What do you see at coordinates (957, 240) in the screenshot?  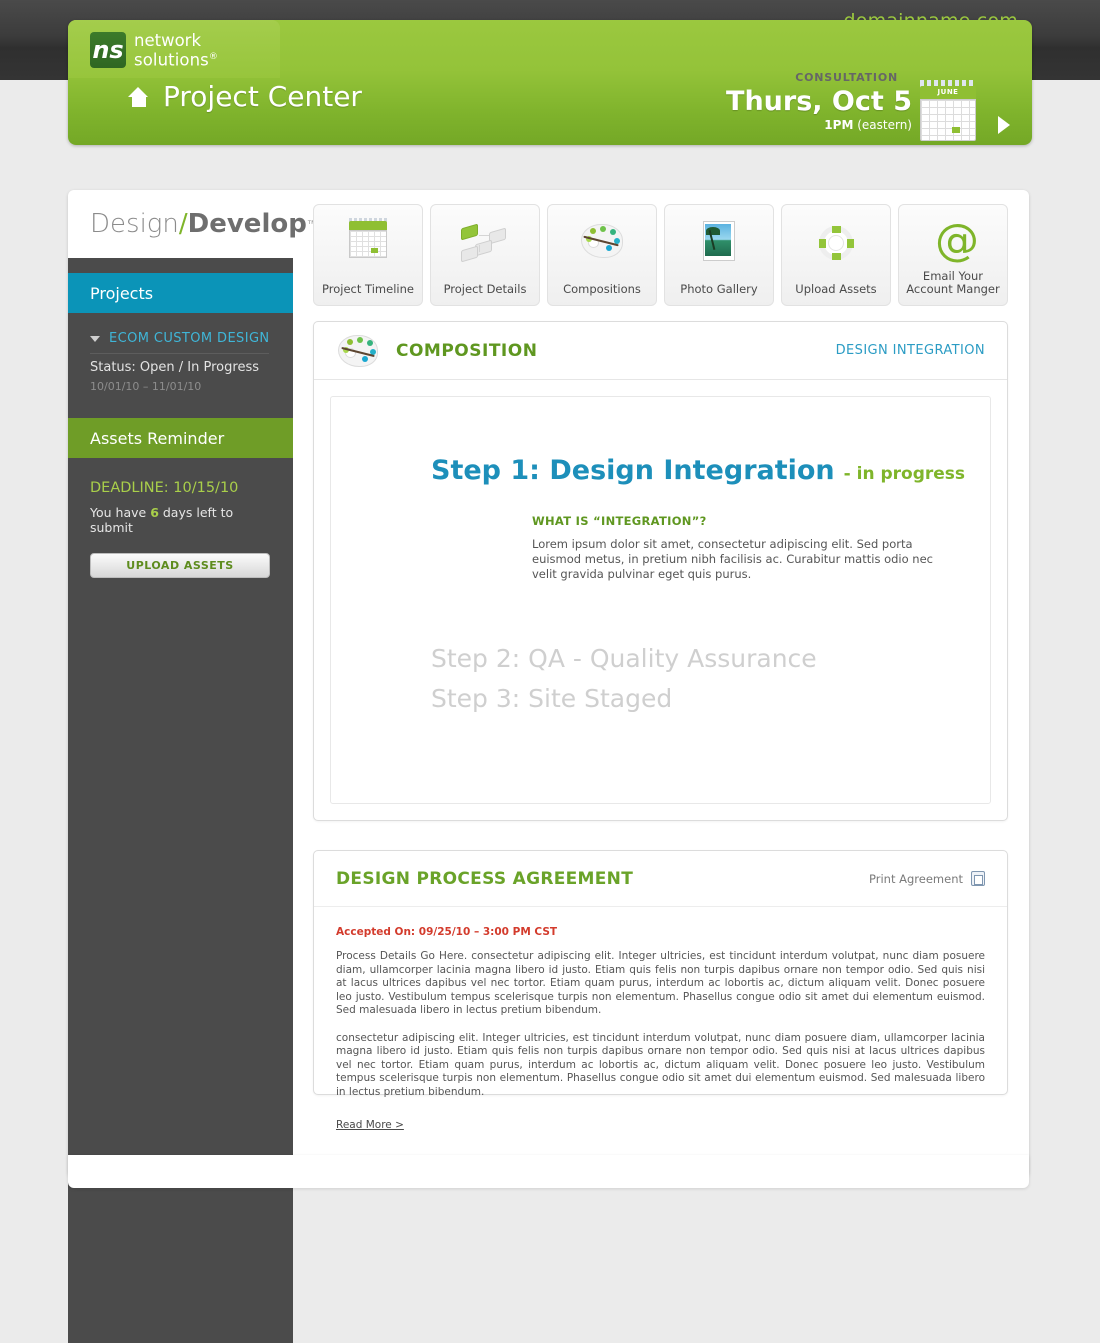 I see `at-sign-icon: @` at bounding box center [957, 240].